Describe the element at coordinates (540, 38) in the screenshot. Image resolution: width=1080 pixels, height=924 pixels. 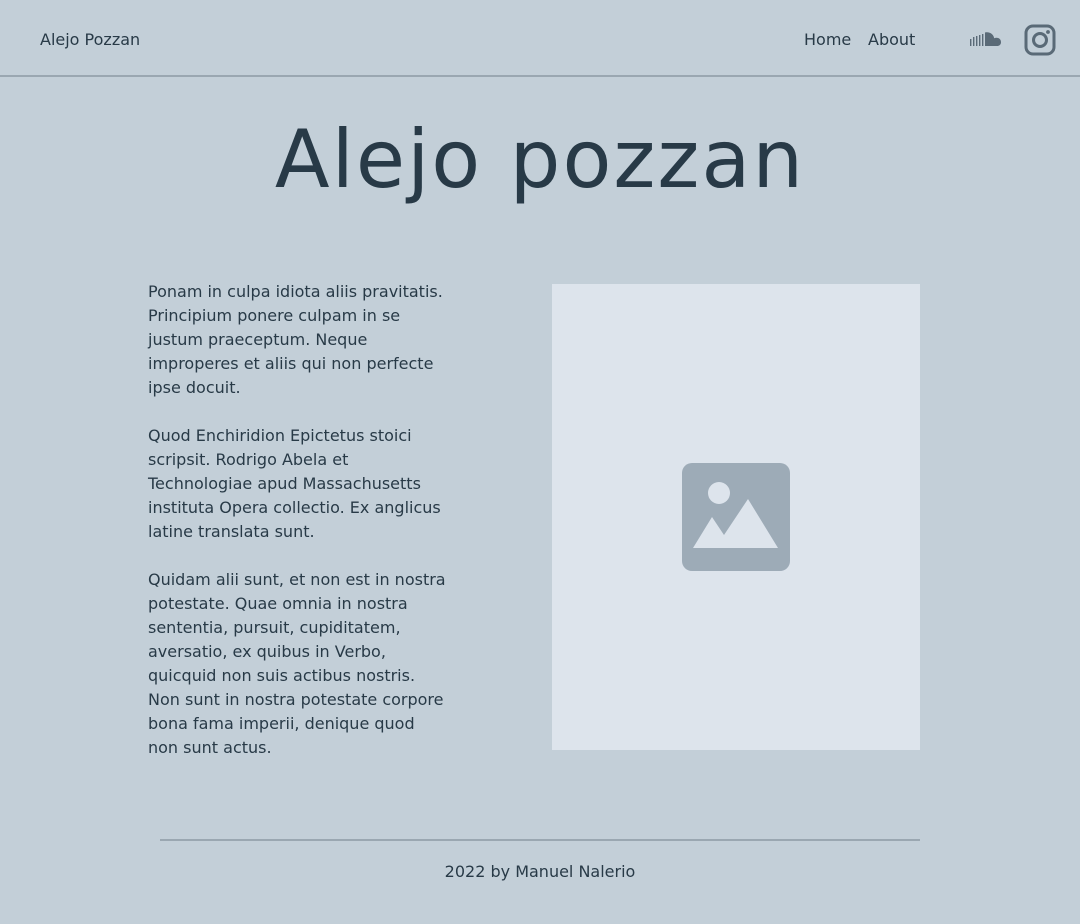
I see `site-header: Alejo Pozzan Home About` at that location.